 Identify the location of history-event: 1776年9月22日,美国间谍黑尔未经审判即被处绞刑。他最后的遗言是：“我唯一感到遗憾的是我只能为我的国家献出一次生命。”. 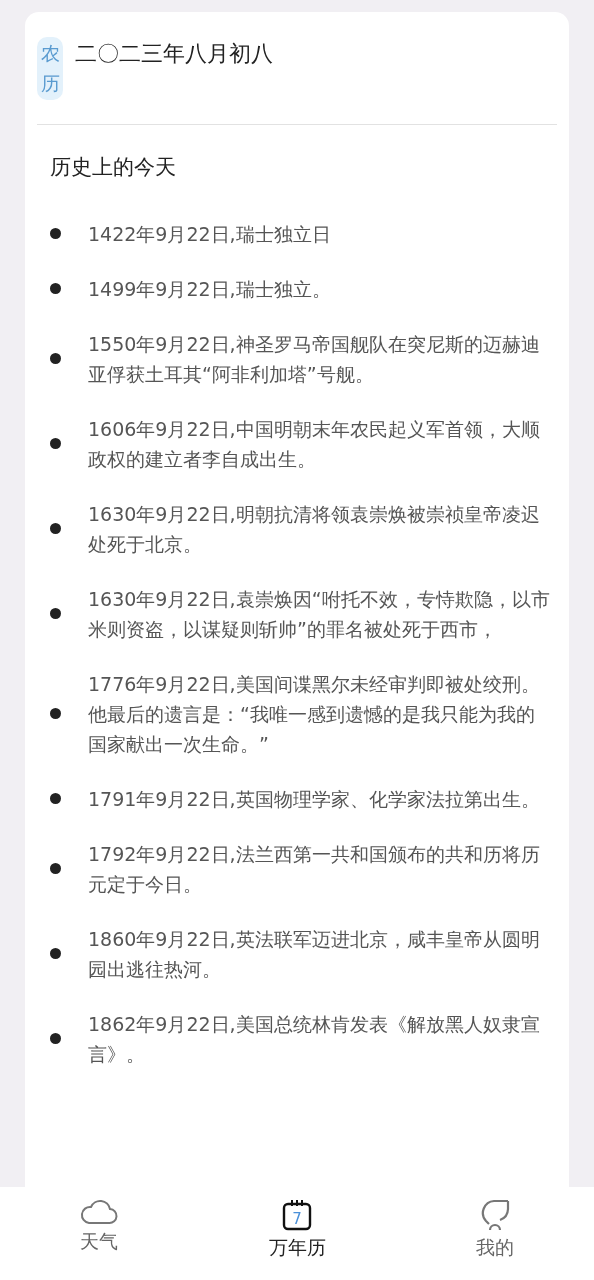
(314, 714).